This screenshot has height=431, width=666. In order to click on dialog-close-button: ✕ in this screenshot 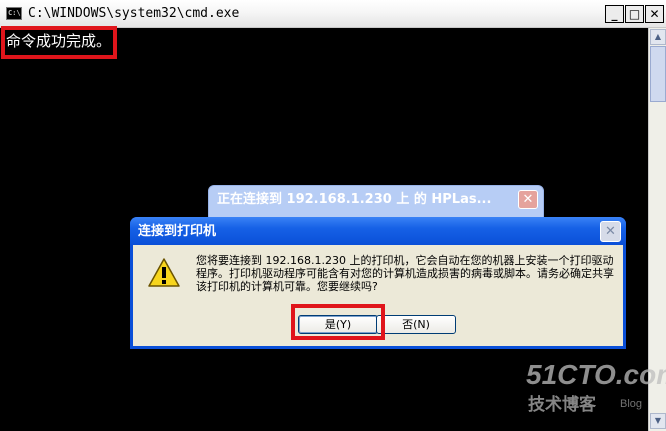, I will do `click(610, 231)`.